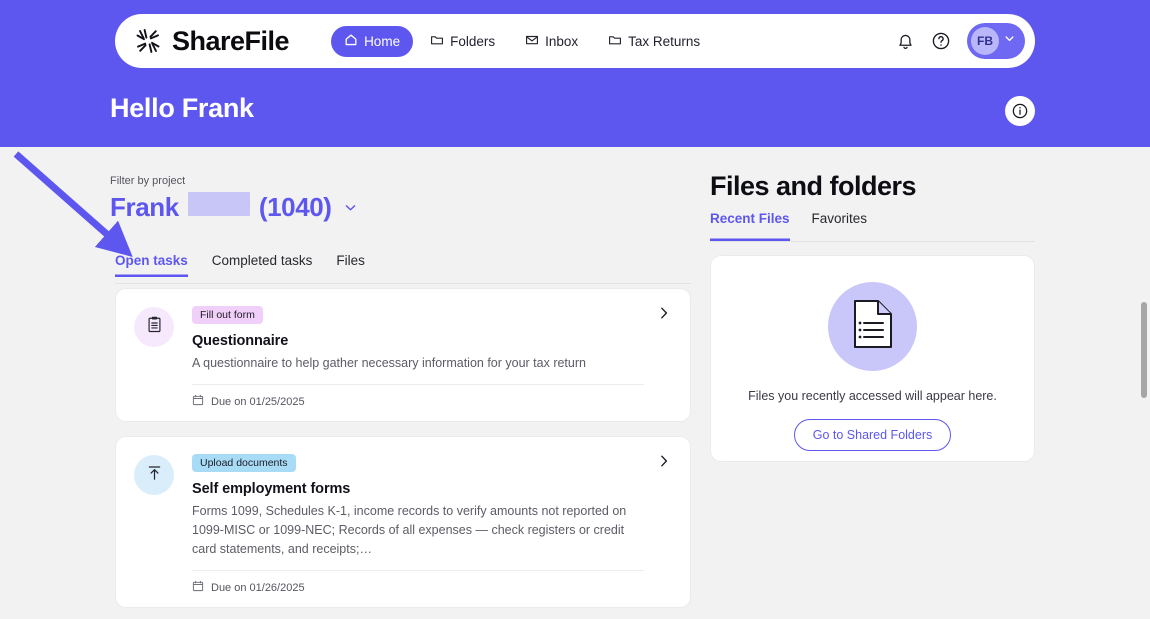 This screenshot has height=619, width=1150. What do you see at coordinates (240, 341) in the screenshot?
I see `task-title: Questionnaire` at bounding box center [240, 341].